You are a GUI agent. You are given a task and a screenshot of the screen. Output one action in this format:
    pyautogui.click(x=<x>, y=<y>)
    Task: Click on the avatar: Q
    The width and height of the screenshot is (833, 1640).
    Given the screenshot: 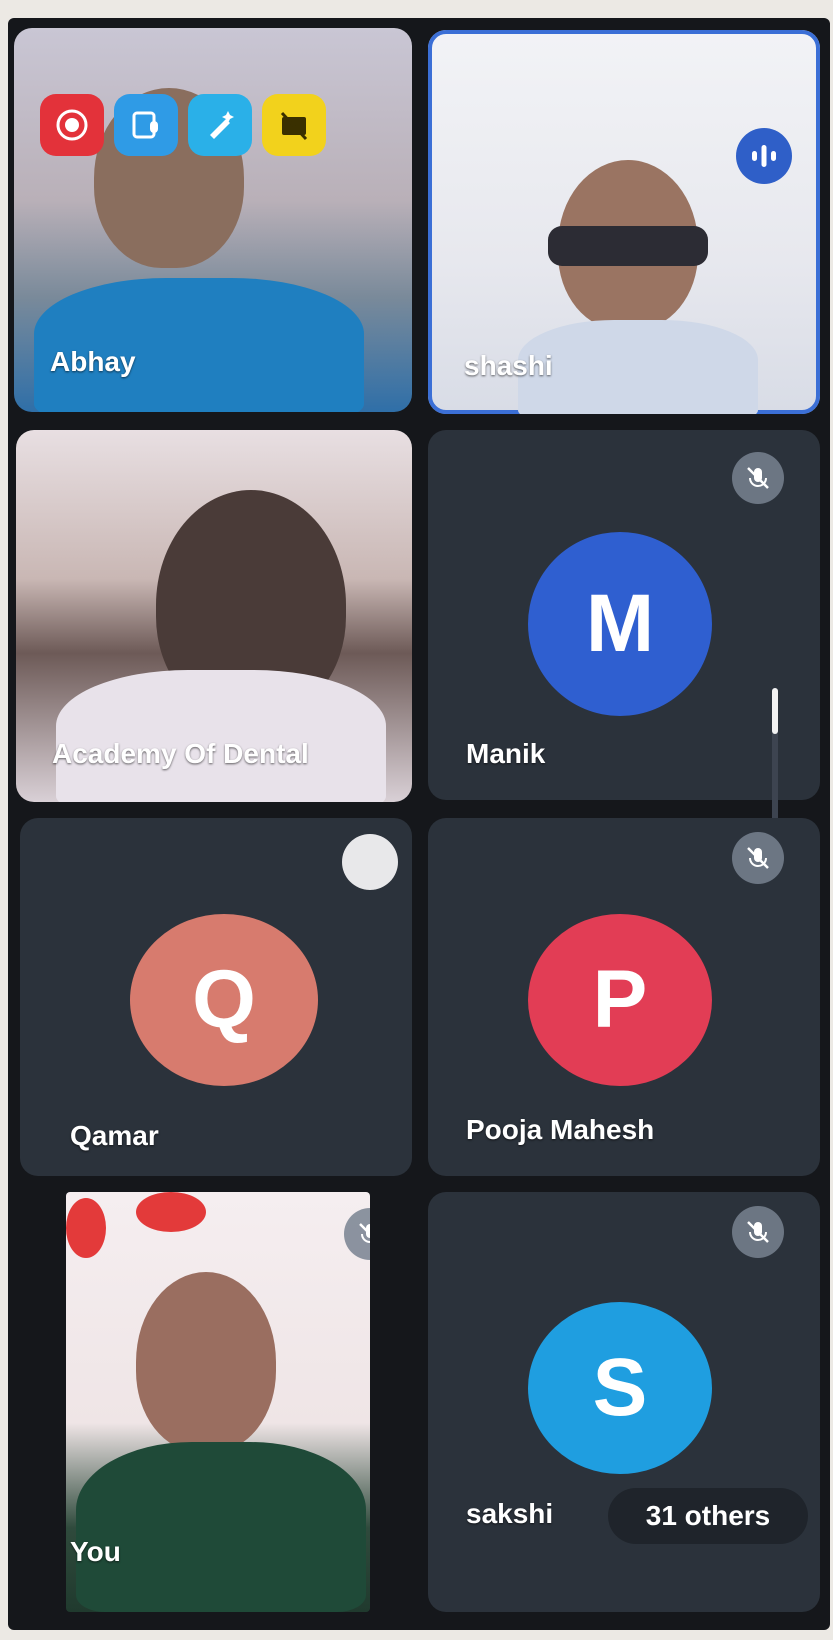 What is the action you would take?
    pyautogui.click(x=224, y=1000)
    